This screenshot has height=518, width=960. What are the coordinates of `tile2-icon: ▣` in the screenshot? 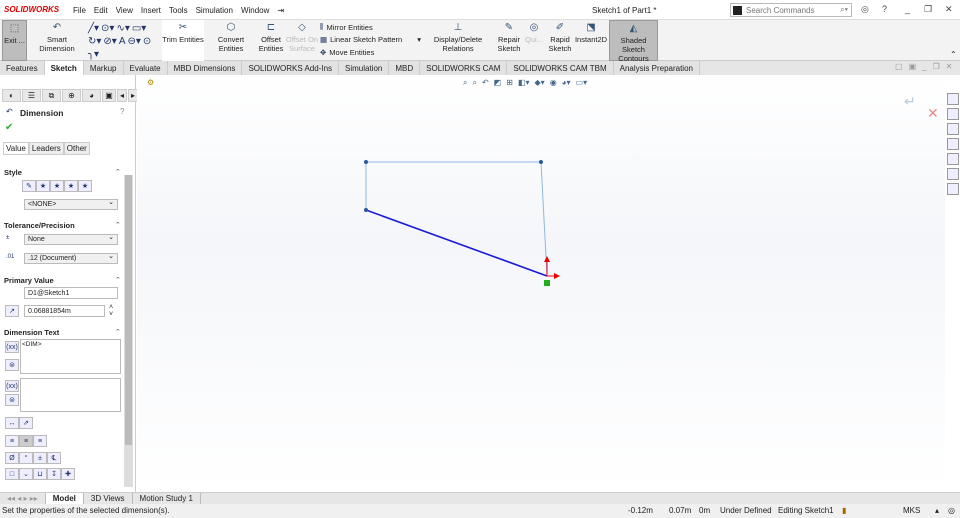 It's located at (913, 66).